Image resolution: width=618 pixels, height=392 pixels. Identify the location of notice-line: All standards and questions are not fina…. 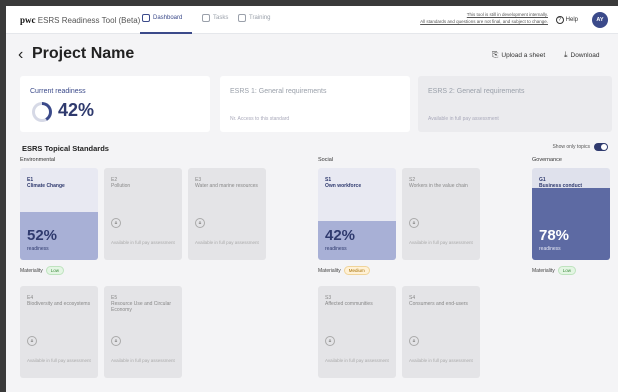
(484, 21).